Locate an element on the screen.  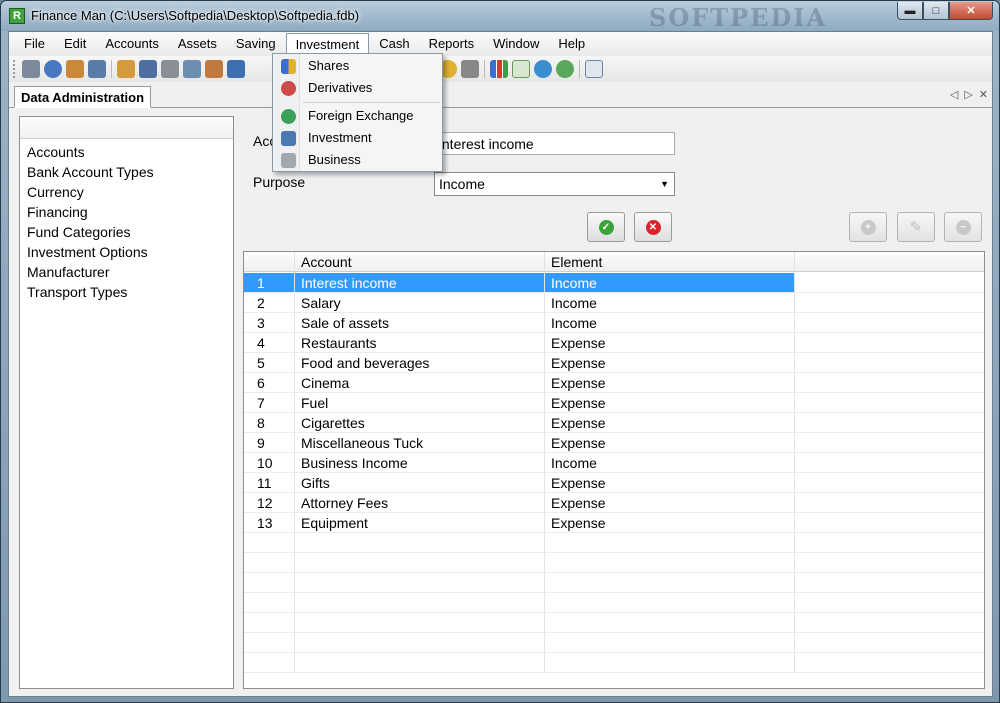
person-home-icon is located at coordinates (214, 69).